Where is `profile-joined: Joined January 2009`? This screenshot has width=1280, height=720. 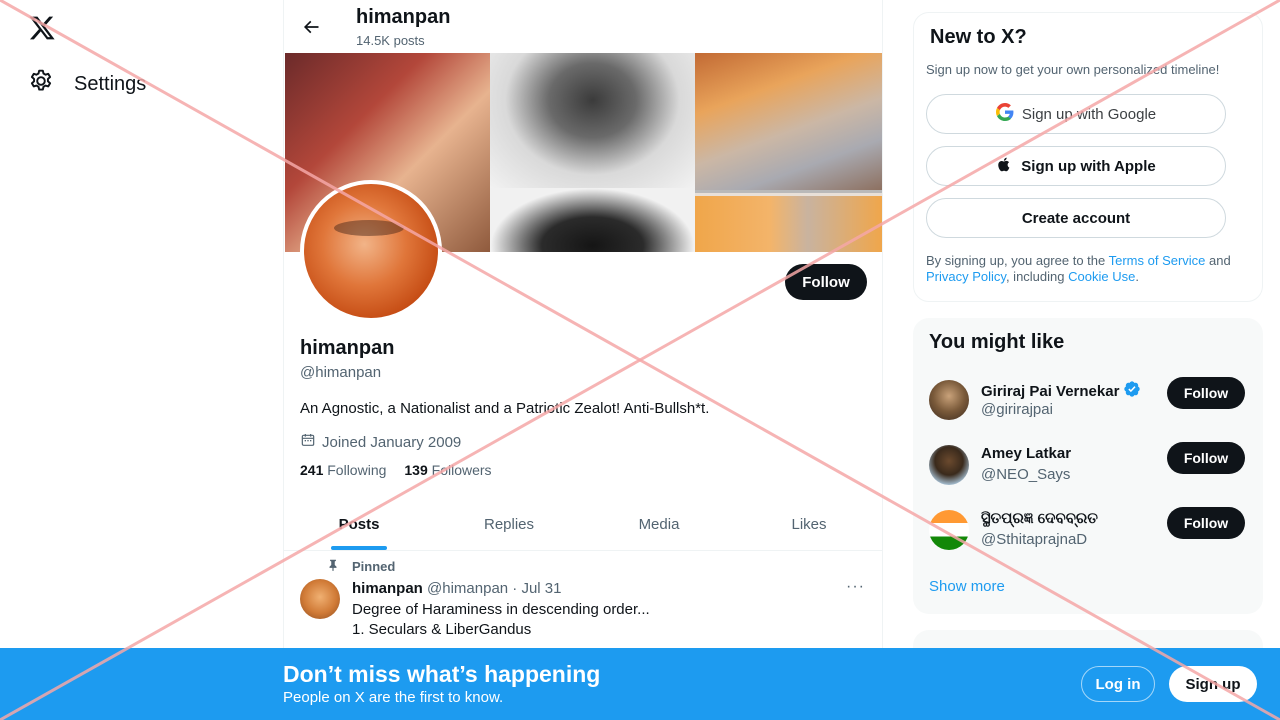 profile-joined: Joined January 2009 is located at coordinates (380, 442).